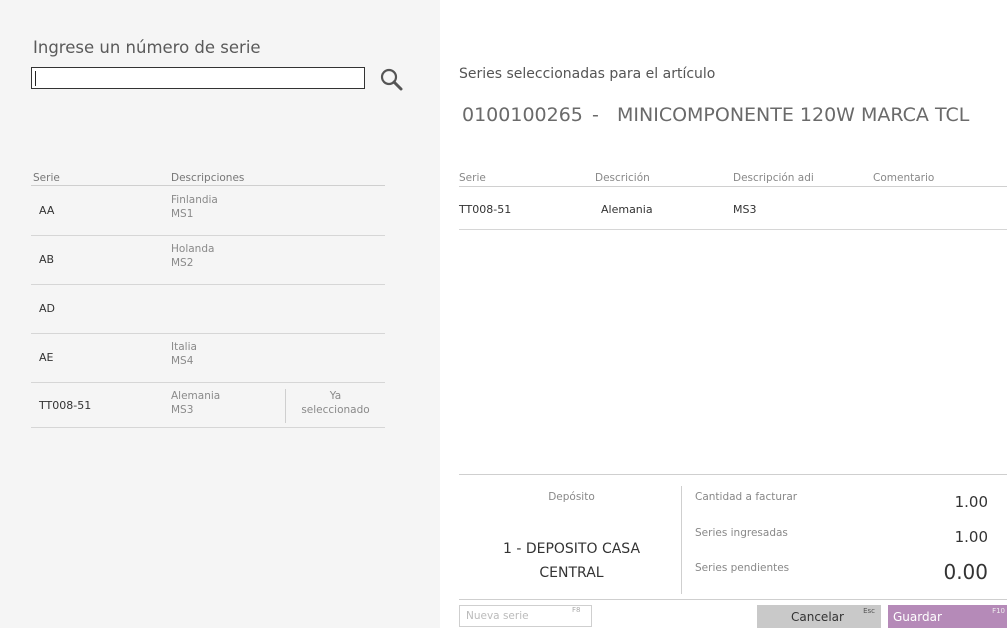 The height and width of the screenshot is (628, 1007). Describe the element at coordinates (335, 410) in the screenshot. I see `status-label-line2: seleccionado` at that location.